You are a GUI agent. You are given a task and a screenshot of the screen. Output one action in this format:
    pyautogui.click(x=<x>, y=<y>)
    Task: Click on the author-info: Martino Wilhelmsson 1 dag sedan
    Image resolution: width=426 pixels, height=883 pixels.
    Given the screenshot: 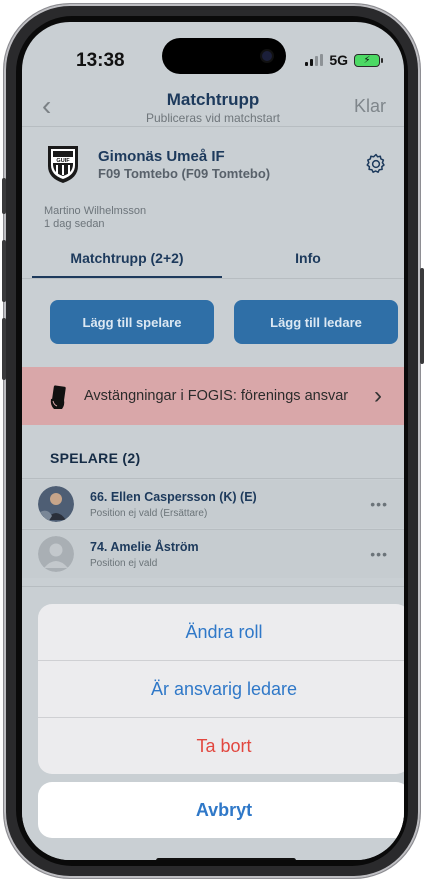 What is the action you would take?
    pyautogui.click(x=95, y=218)
    